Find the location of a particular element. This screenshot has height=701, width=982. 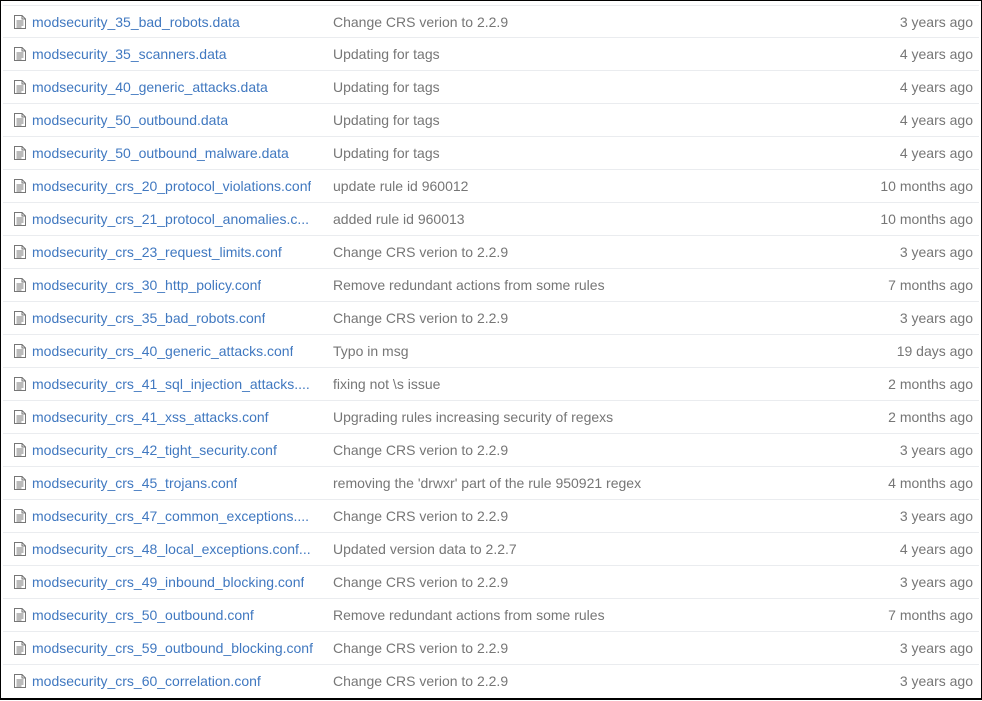

commit-age: 4 months ago is located at coordinates (930, 483).